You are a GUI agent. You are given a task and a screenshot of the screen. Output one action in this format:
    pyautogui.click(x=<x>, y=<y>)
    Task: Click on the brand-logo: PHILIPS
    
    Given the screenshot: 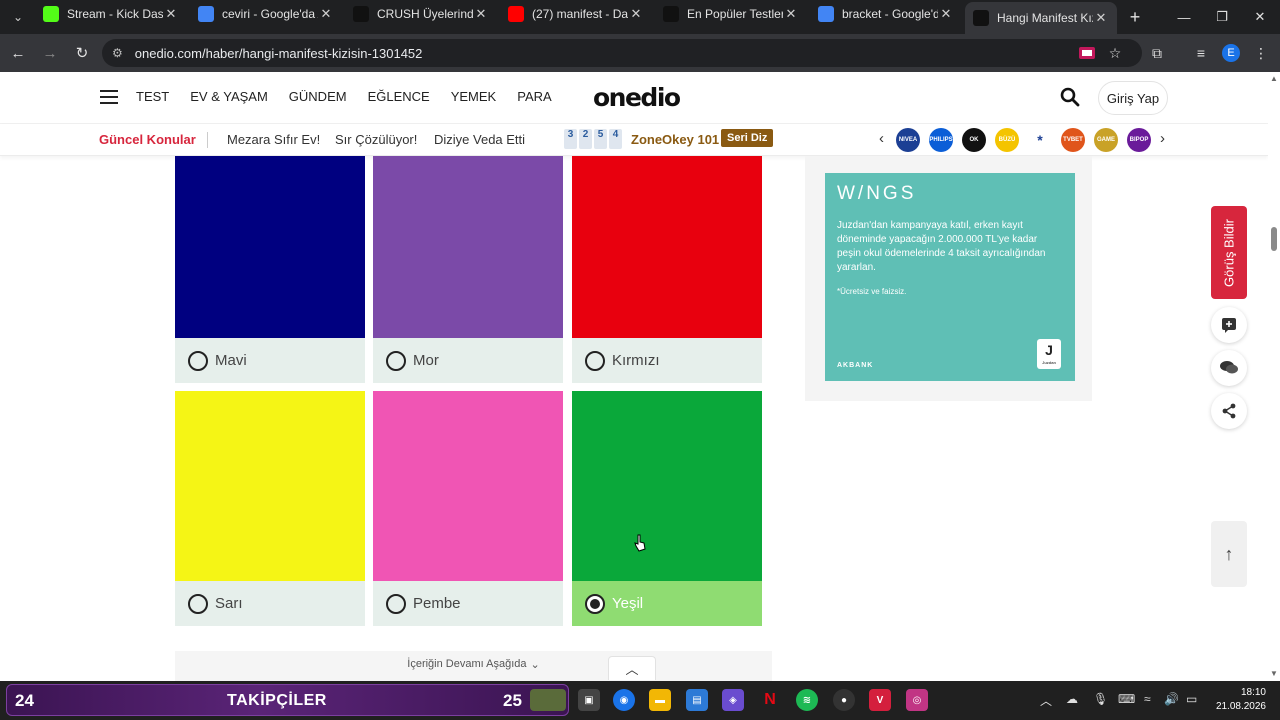 What is the action you would take?
    pyautogui.click(x=941, y=140)
    